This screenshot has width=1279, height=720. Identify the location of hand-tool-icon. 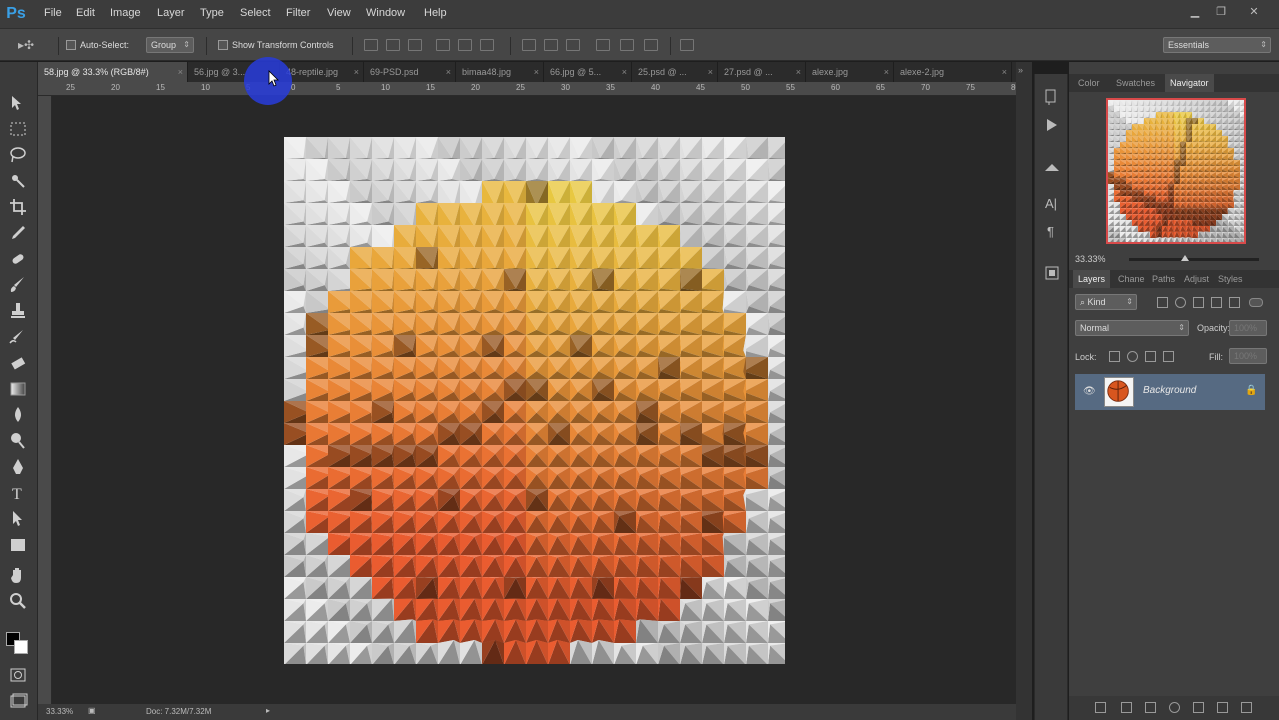
(18, 575).